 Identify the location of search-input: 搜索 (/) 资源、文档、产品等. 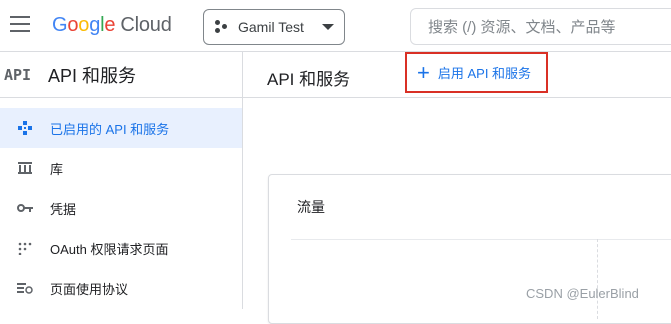
(540, 26).